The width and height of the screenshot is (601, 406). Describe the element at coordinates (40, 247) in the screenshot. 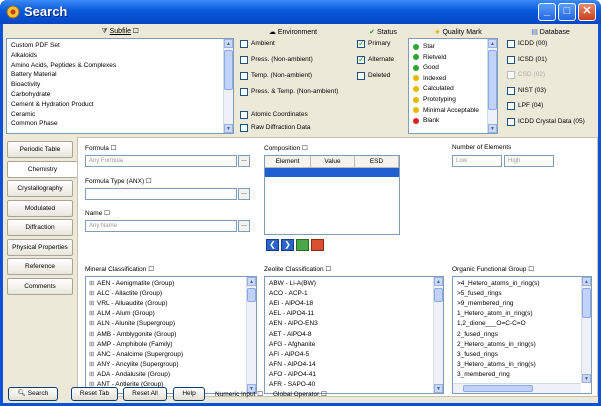

I see `tab-physical-properties: Physical Properties` at that location.